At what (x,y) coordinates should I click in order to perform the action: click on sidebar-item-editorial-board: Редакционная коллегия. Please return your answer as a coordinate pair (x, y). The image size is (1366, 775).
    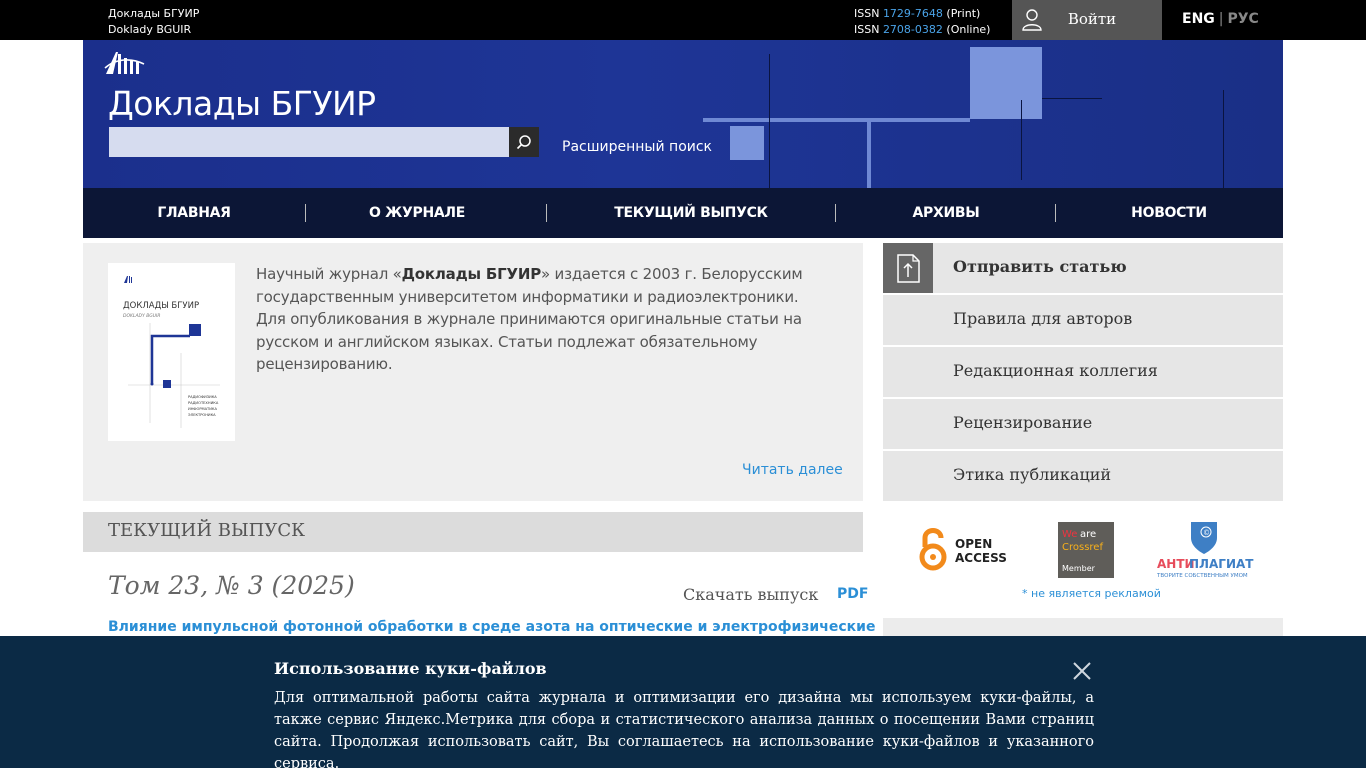
    Looking at the image, I should click on (1083, 372).